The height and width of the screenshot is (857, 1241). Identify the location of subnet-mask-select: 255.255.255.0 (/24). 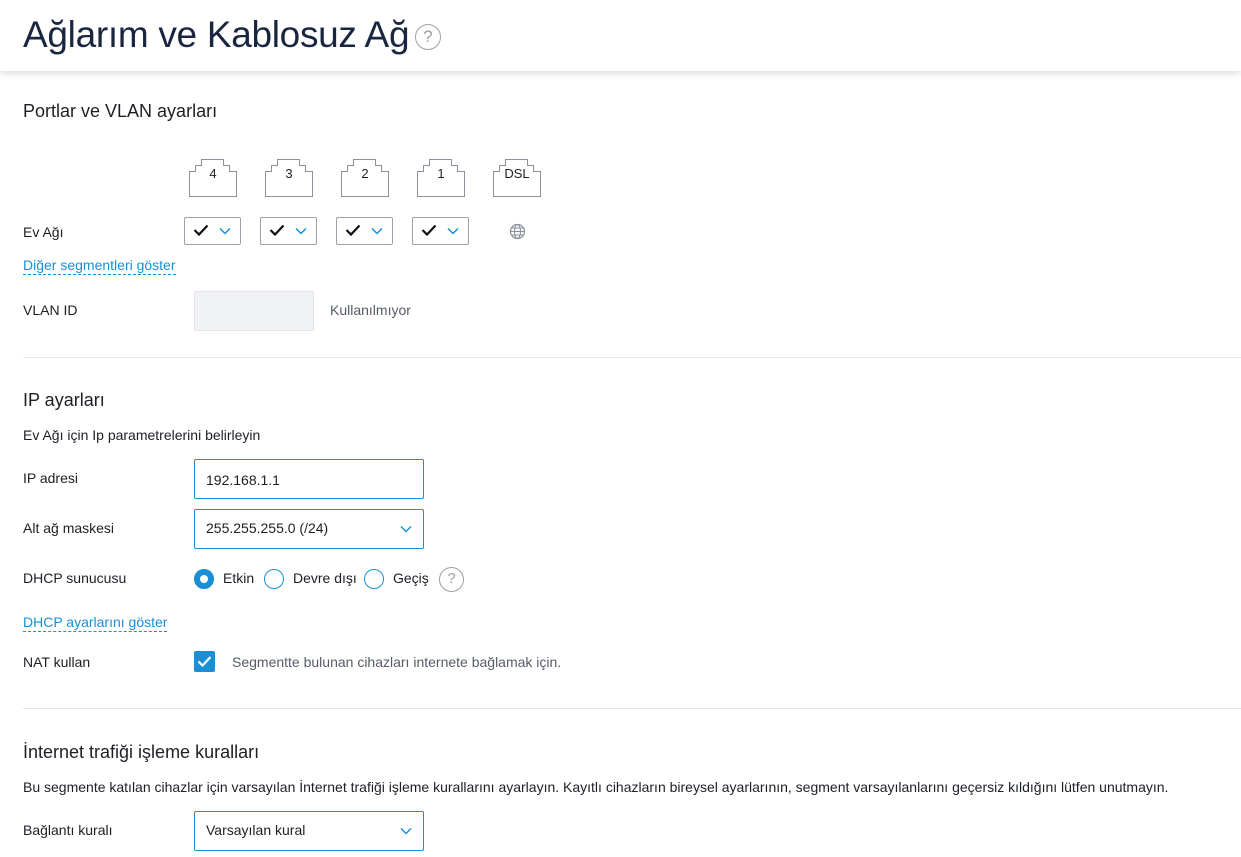
(309, 529).